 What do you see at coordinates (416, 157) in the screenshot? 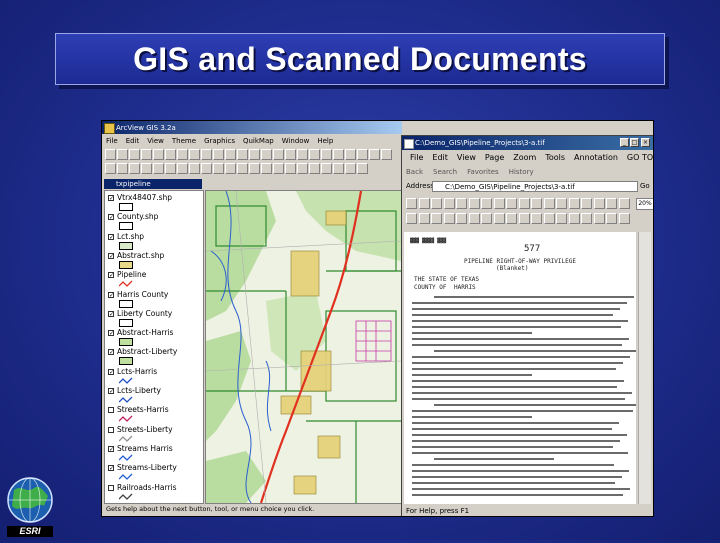
I see `docviewer-menu-item: File` at bounding box center [416, 157].